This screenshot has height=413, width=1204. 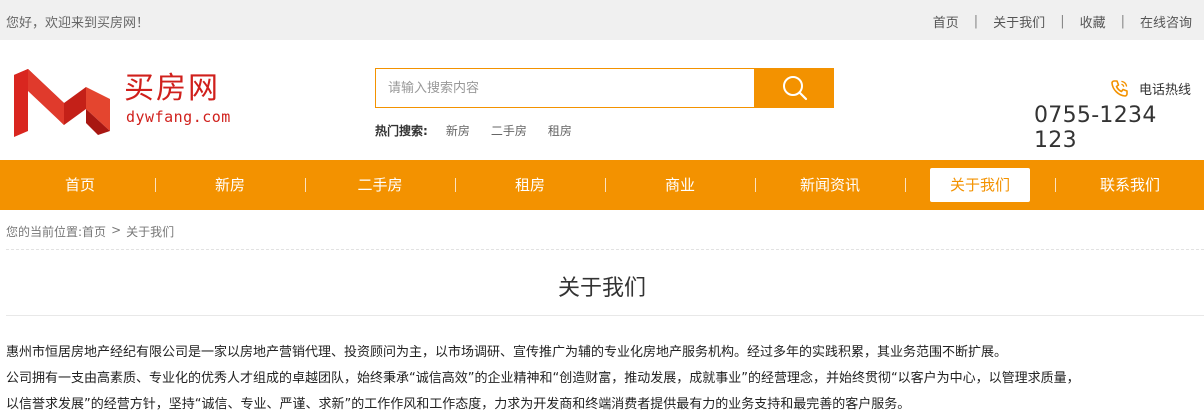 What do you see at coordinates (680, 185) in the screenshot?
I see `nav-item-commercial: 商业` at bounding box center [680, 185].